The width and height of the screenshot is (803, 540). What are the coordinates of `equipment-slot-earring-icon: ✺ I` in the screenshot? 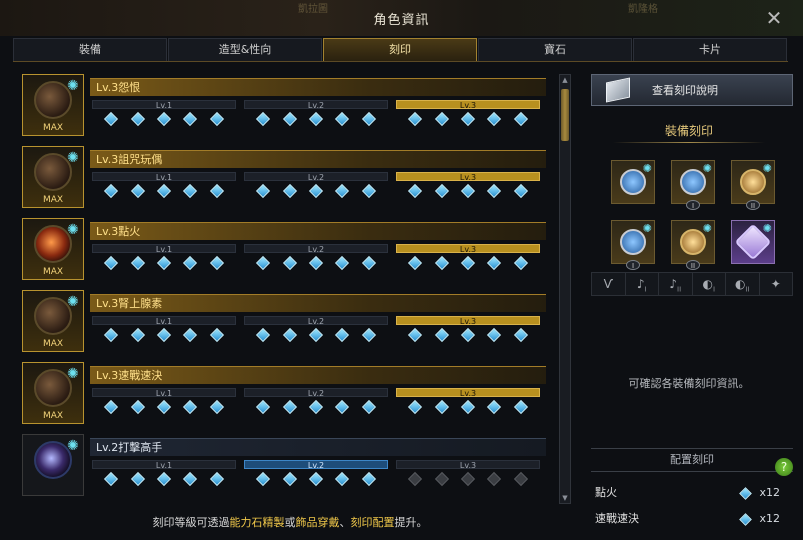 It's located at (693, 185).